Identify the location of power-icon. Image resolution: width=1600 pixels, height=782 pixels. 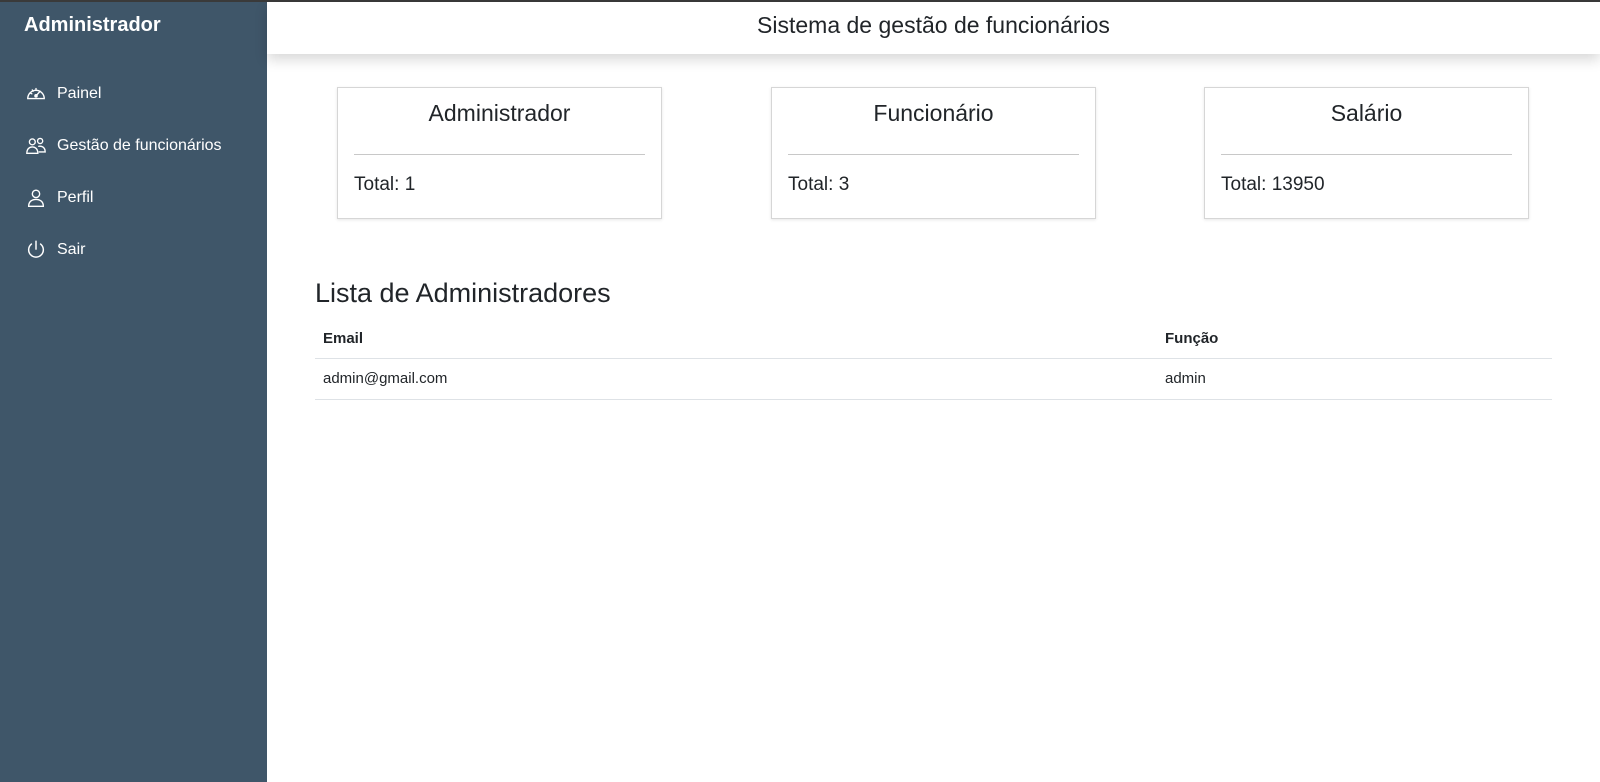
(36, 250).